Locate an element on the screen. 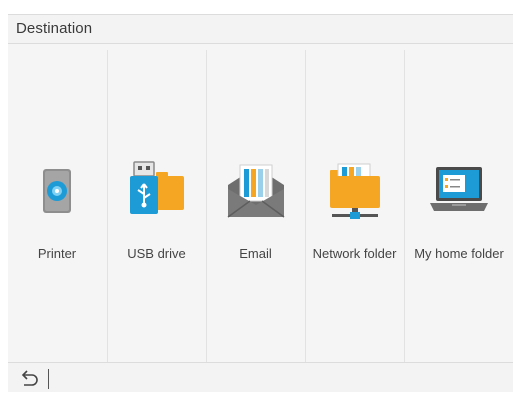 The width and height of the screenshot is (513, 394). destination-label: Email is located at coordinates (255, 253).